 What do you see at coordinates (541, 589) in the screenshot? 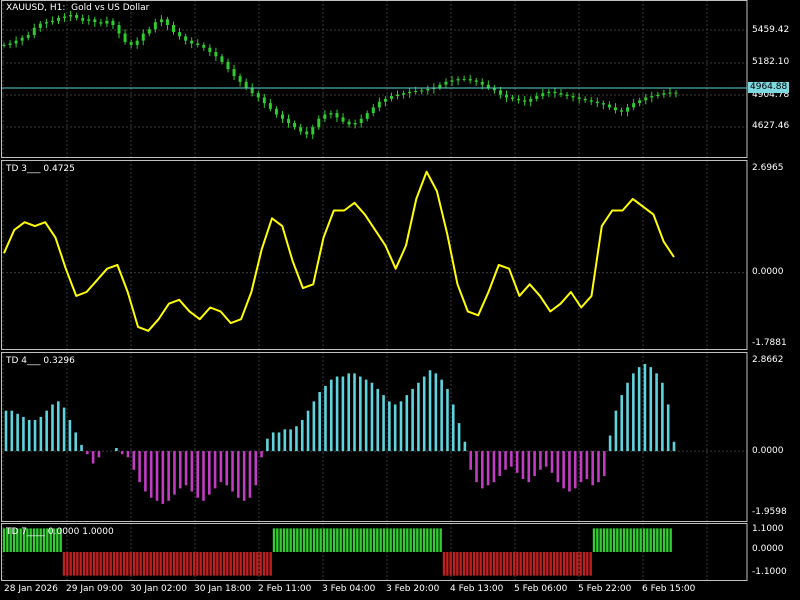
I see `time-axis-label: 5 Feb 06:00` at bounding box center [541, 589].